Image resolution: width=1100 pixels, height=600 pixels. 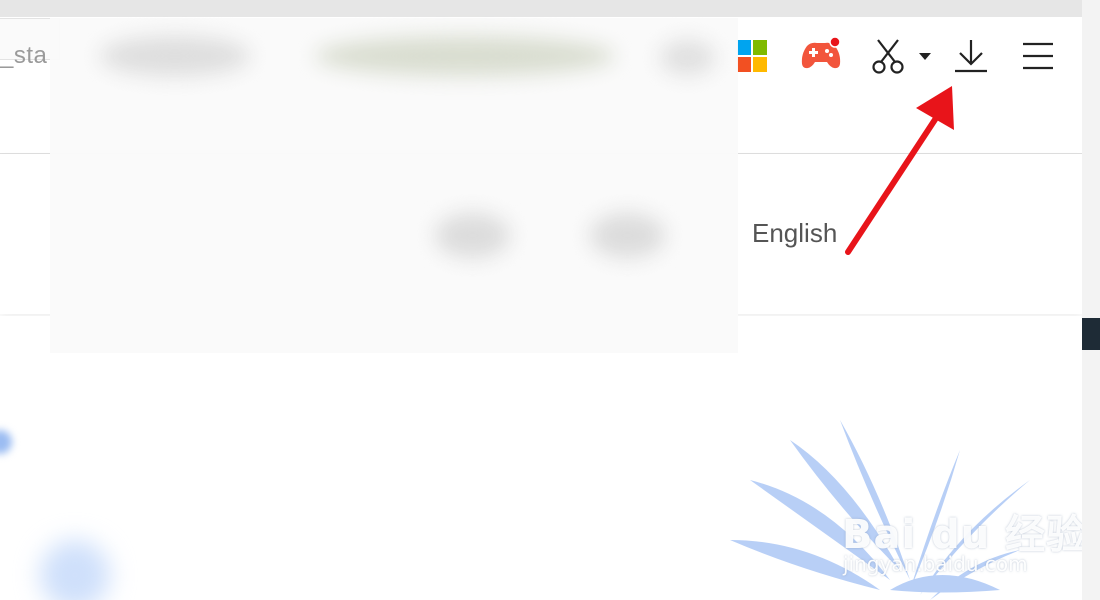 I want to click on browser-title-strip, so click(x=541, y=8).